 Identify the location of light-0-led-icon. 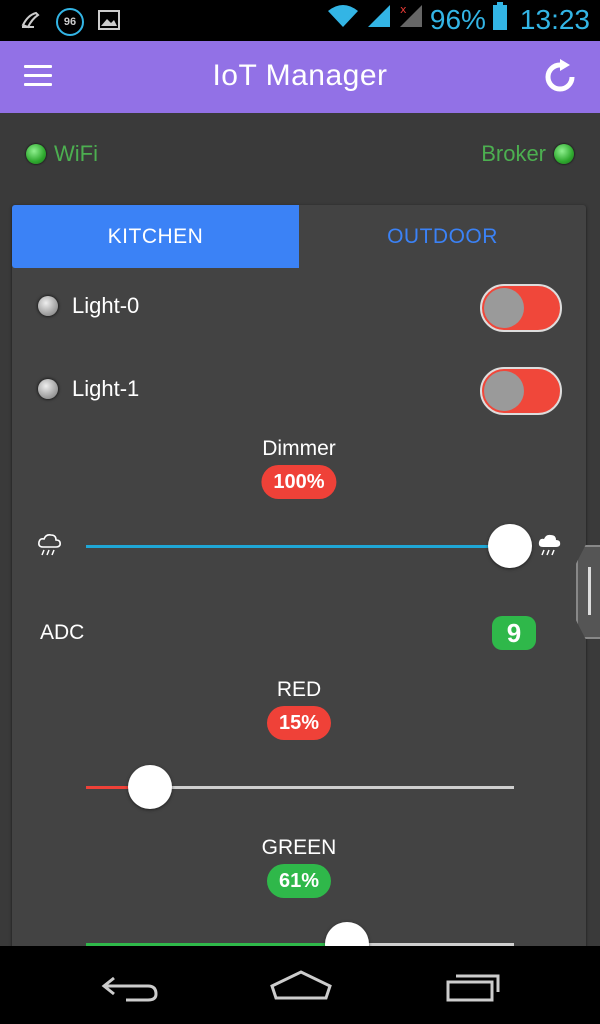
(48, 306).